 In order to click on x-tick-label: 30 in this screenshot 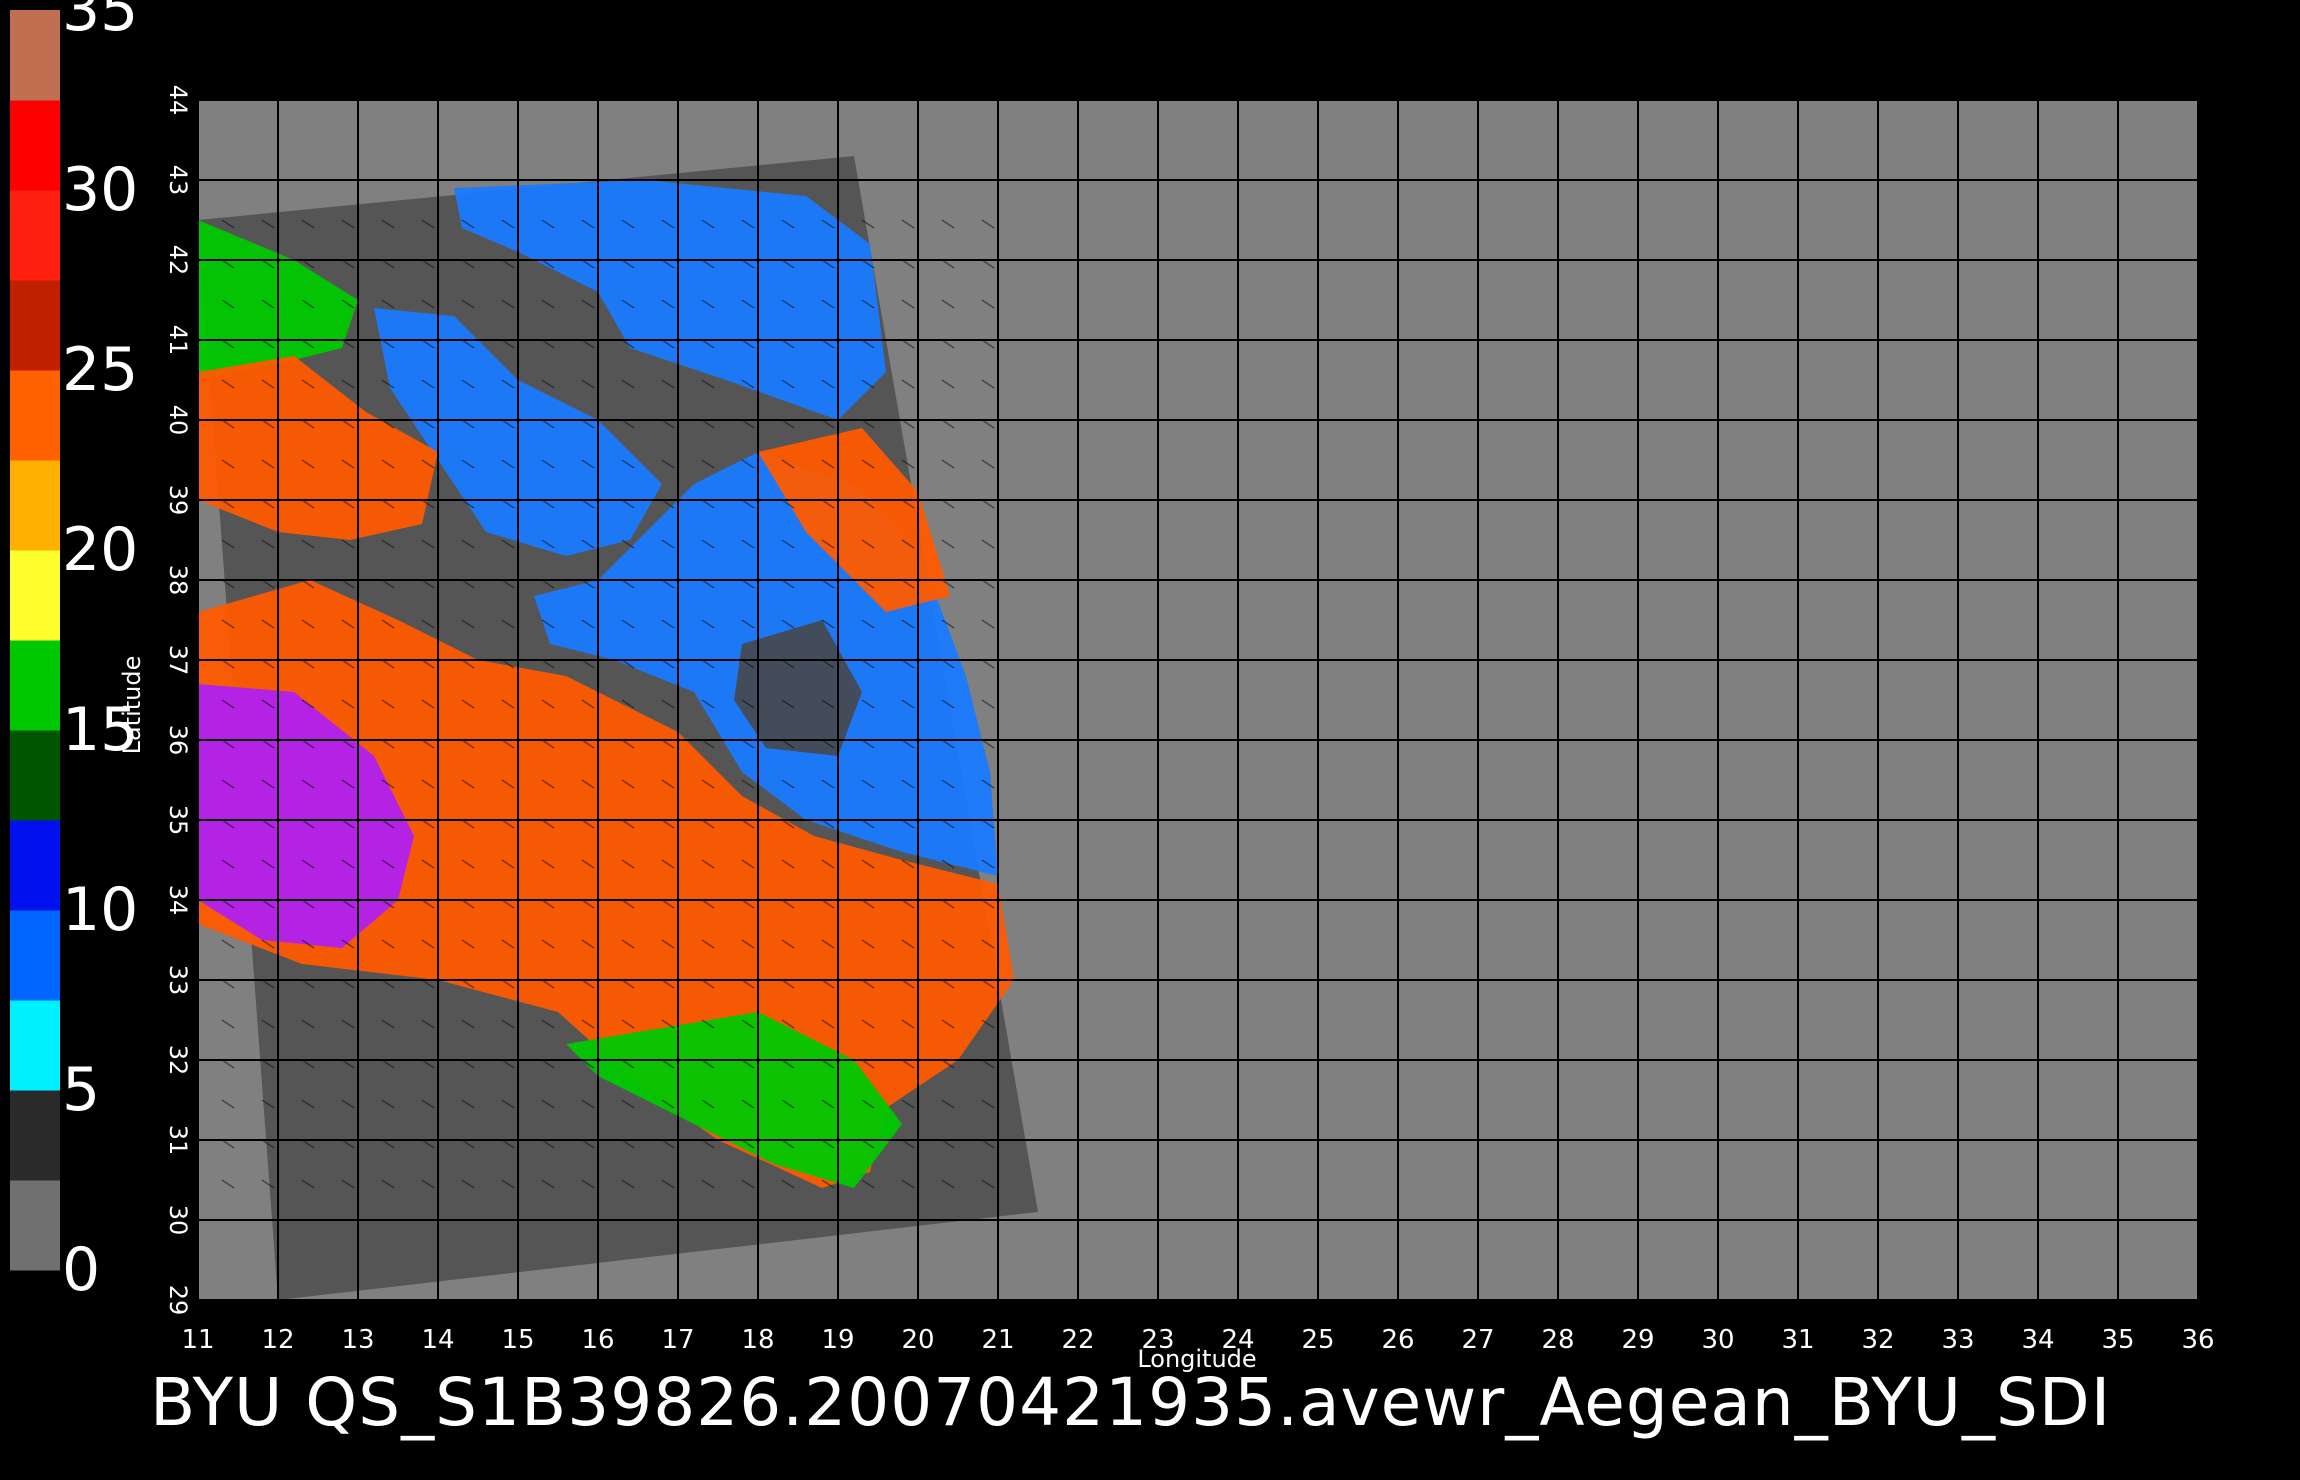, I will do `click(1717, 1340)`.